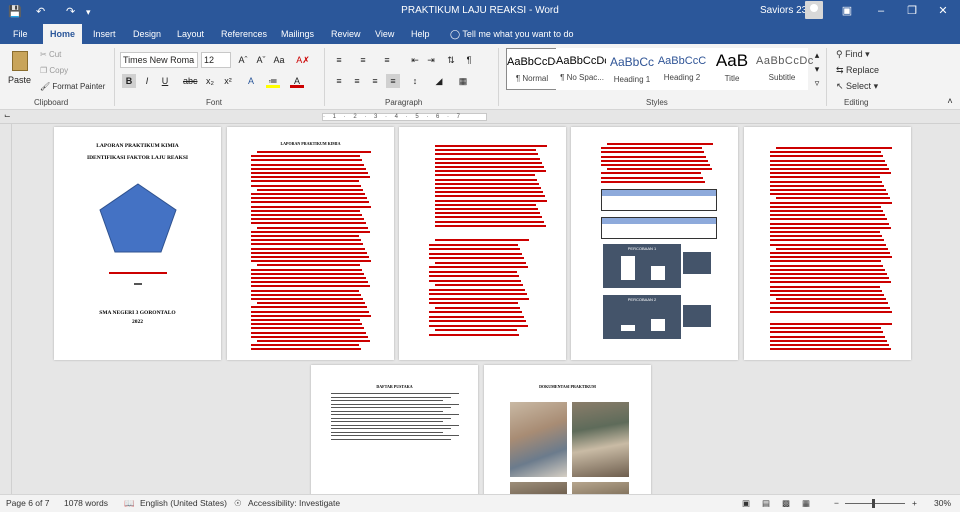 The height and width of the screenshot is (512, 960). I want to click on avatar, so click(814, 10).